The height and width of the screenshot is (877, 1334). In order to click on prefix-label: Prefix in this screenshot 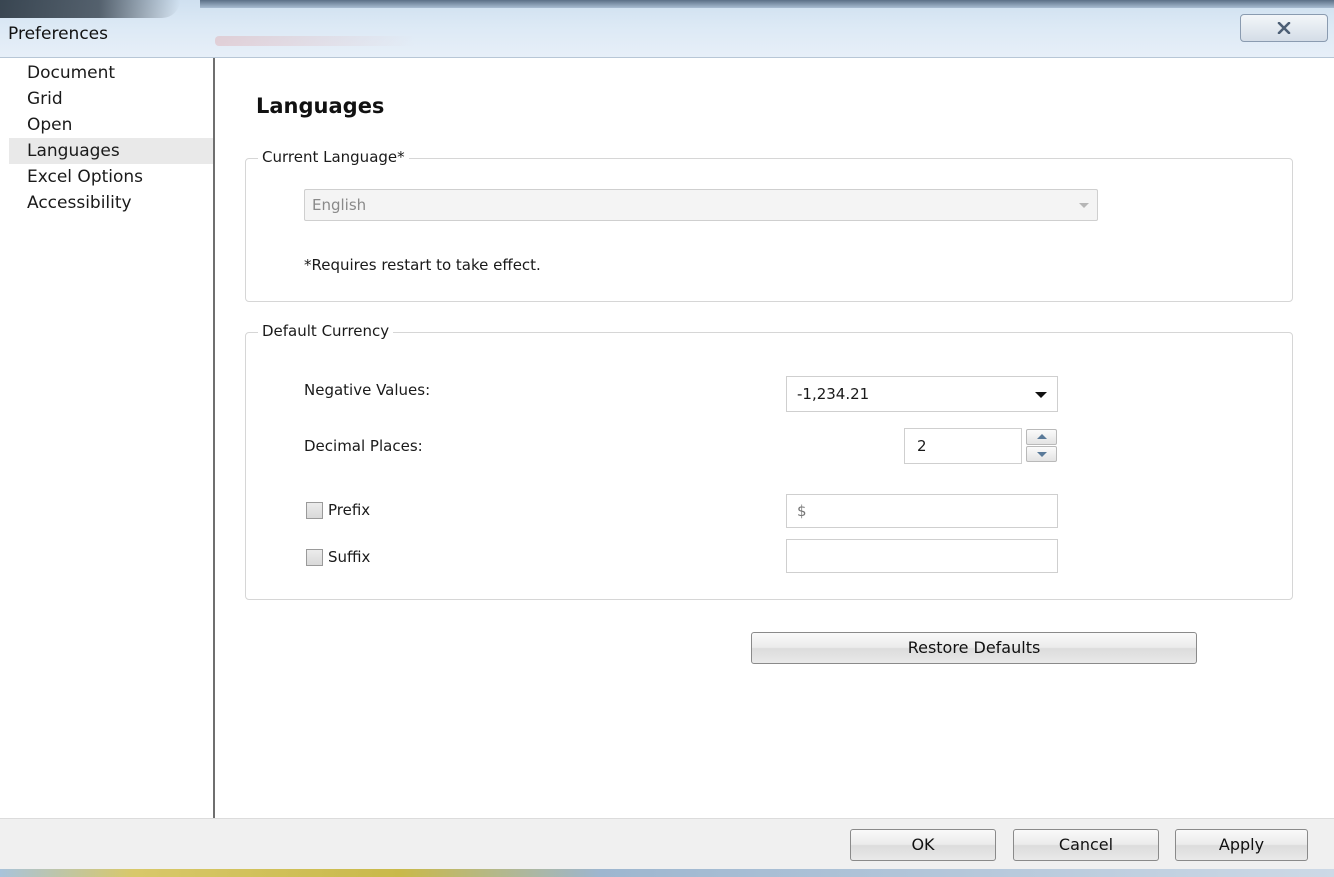, I will do `click(349, 510)`.